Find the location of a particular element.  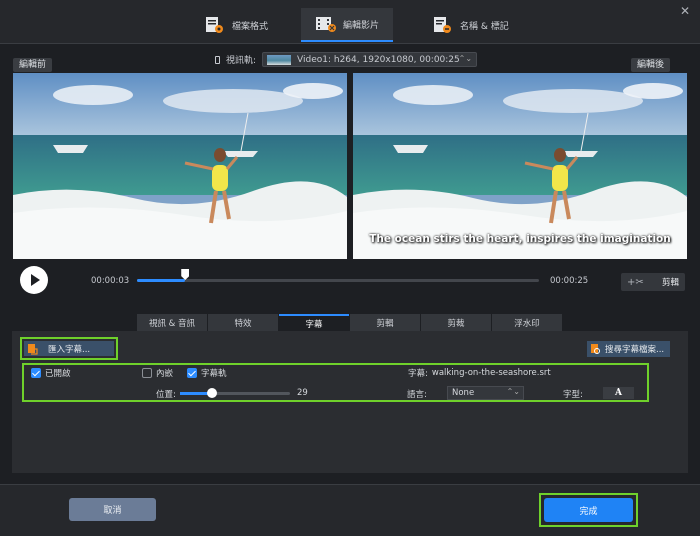

enabled-label: 已開啟 is located at coordinates (58, 374).